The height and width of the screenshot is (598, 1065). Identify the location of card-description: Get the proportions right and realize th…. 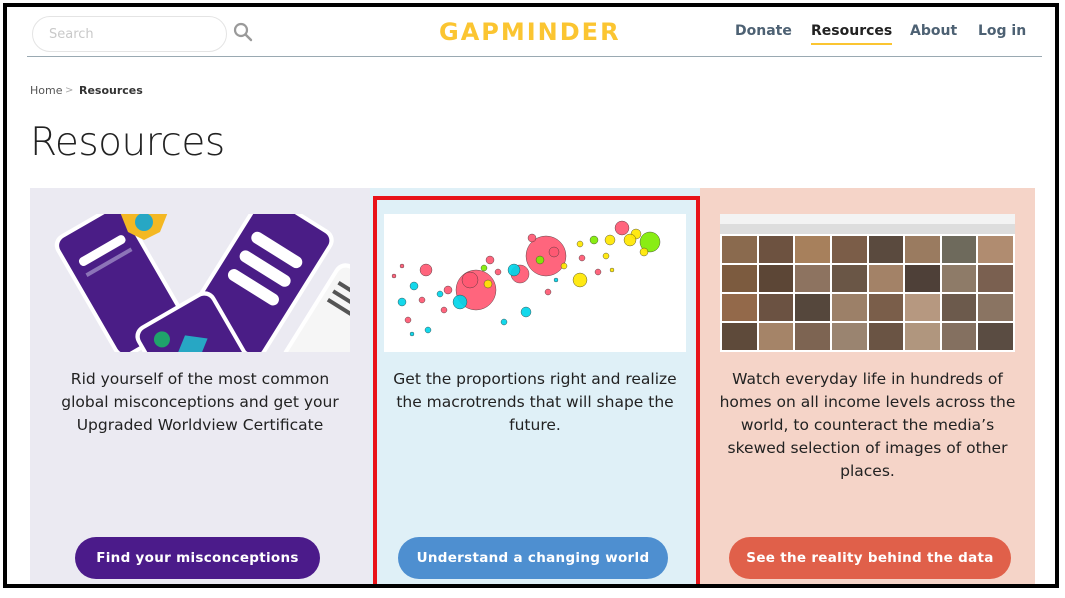
(535, 402).